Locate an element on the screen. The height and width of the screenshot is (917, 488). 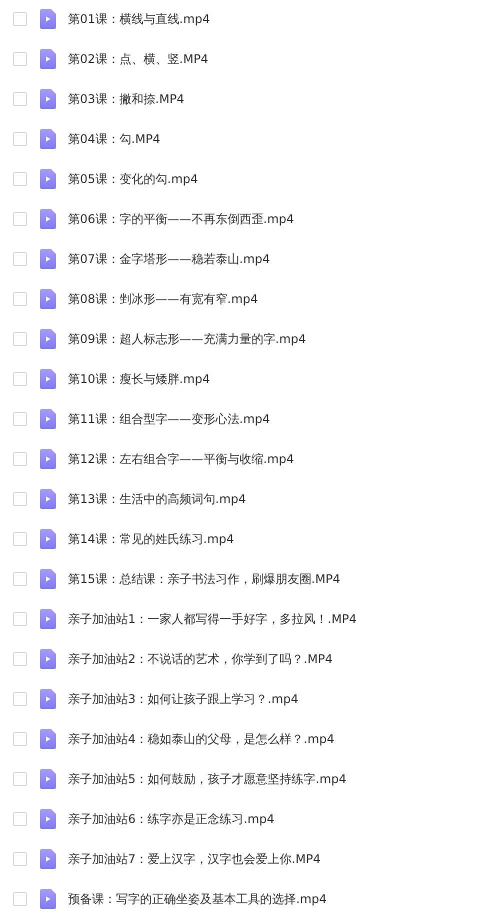
file-name: 第02课：点、横、竖.MP4 is located at coordinates (138, 59).